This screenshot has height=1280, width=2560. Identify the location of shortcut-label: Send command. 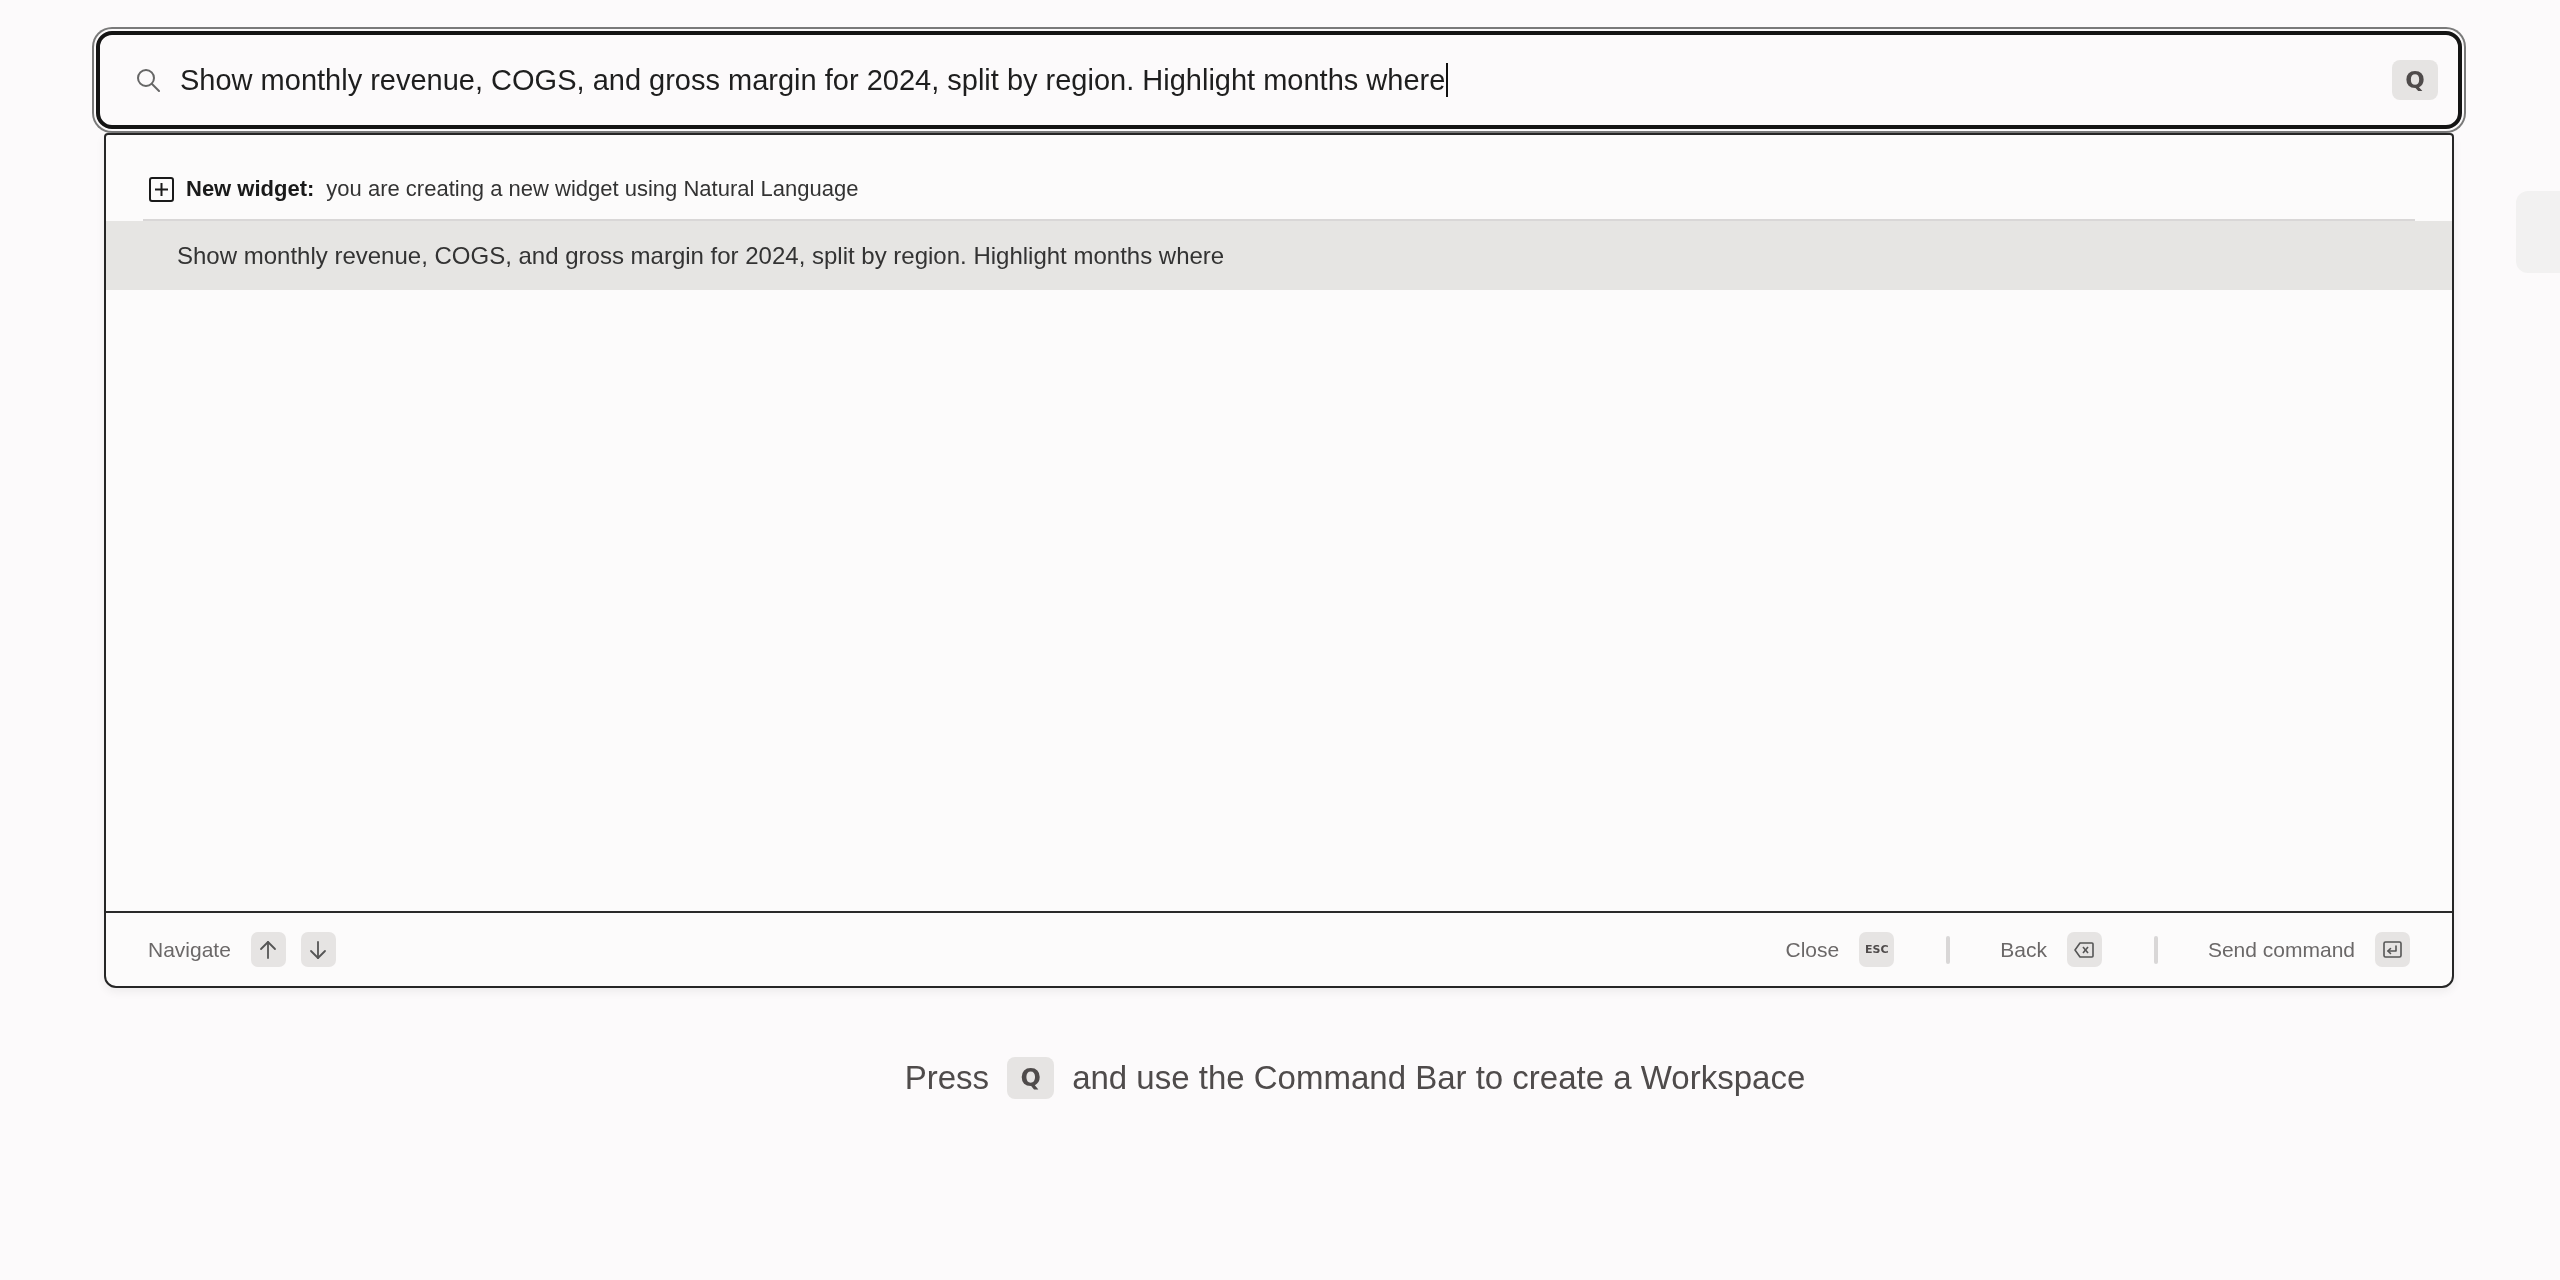
(2281, 949).